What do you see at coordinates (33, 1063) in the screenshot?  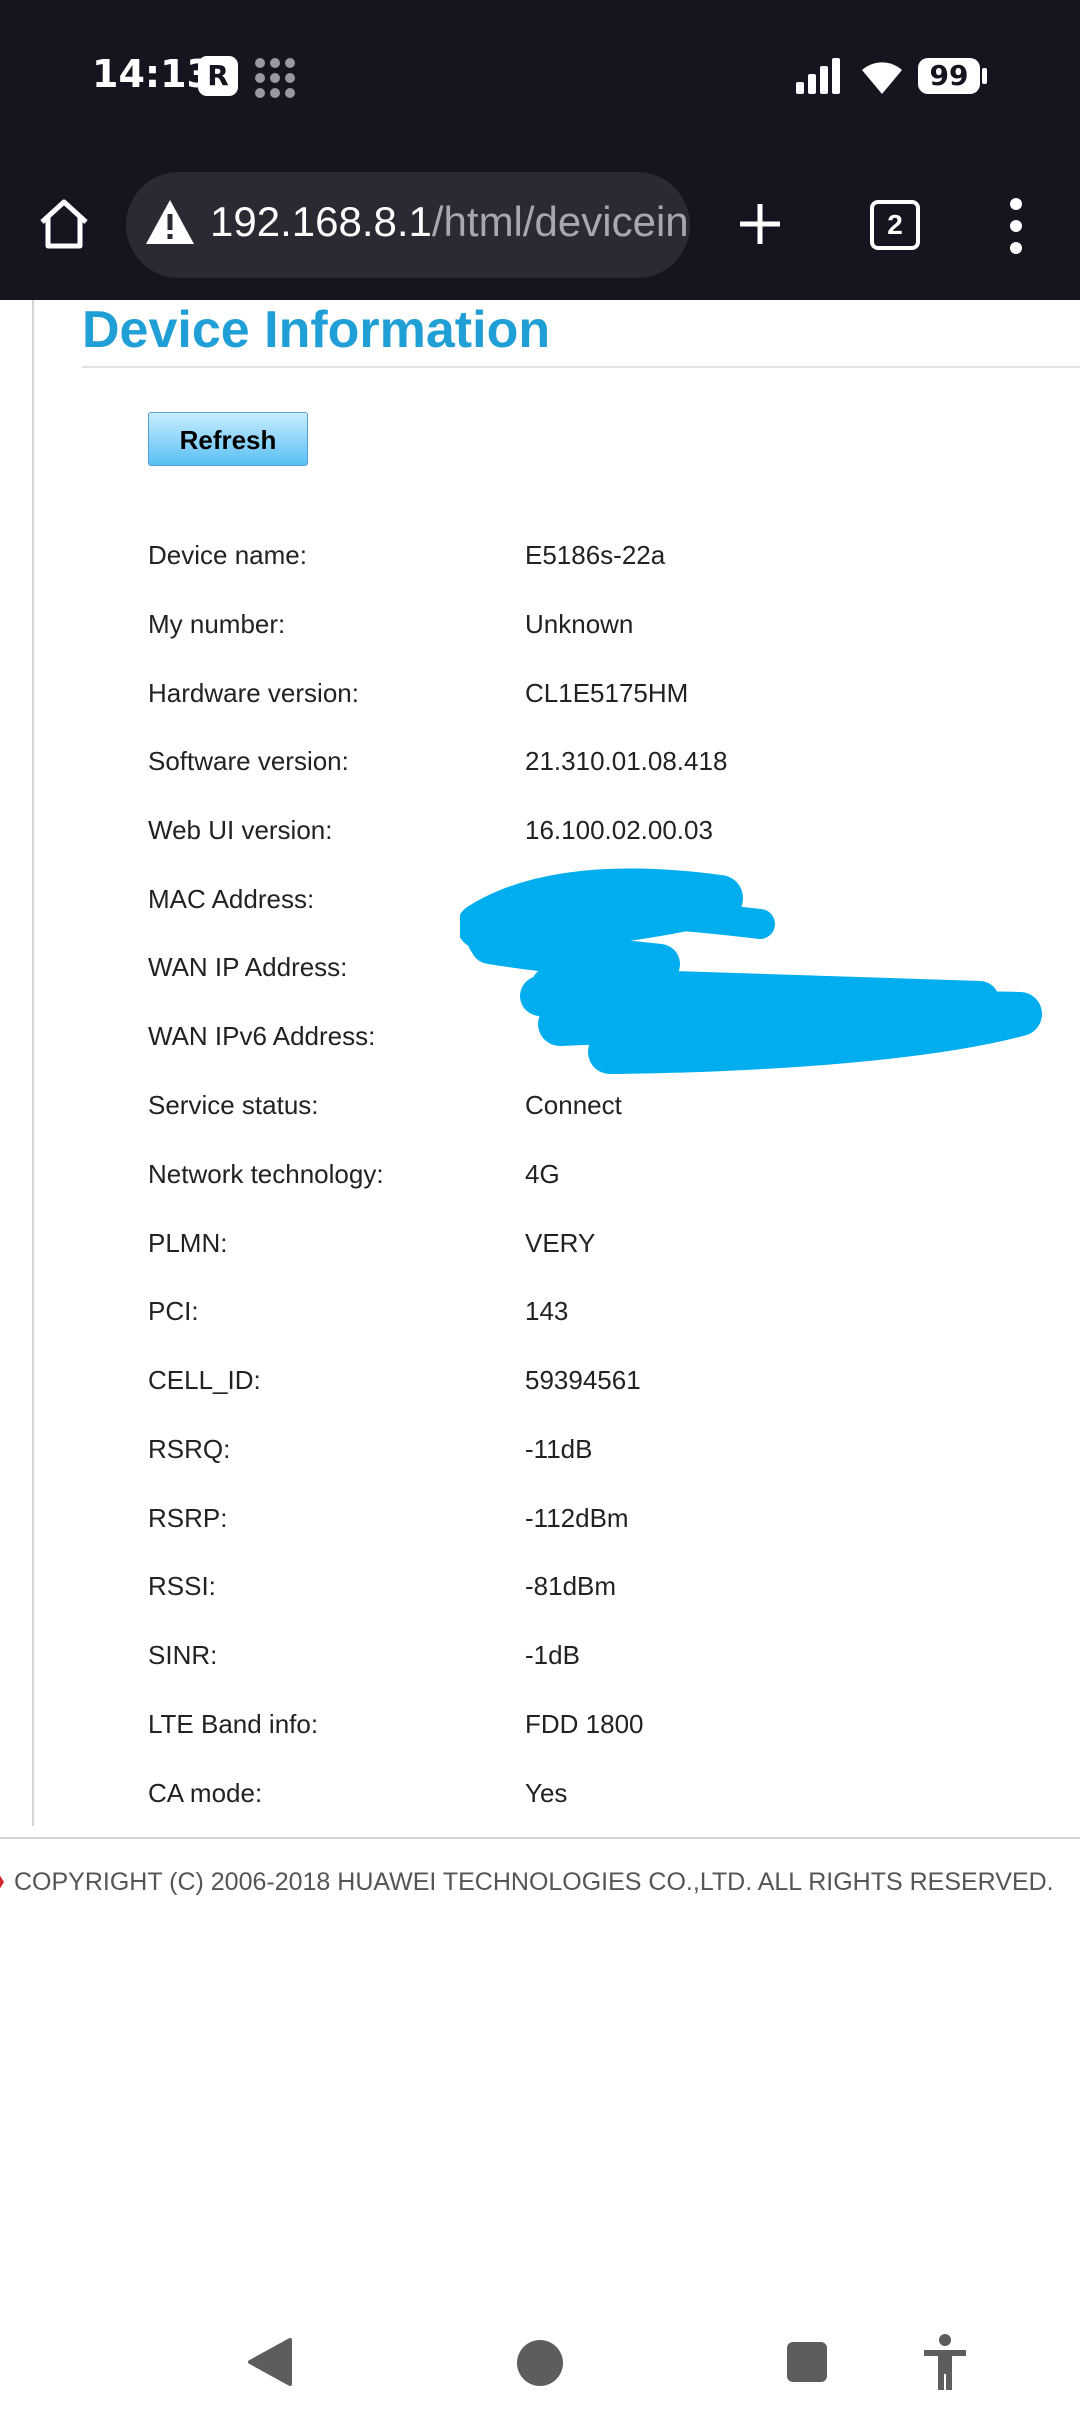 I see `left-divider` at bounding box center [33, 1063].